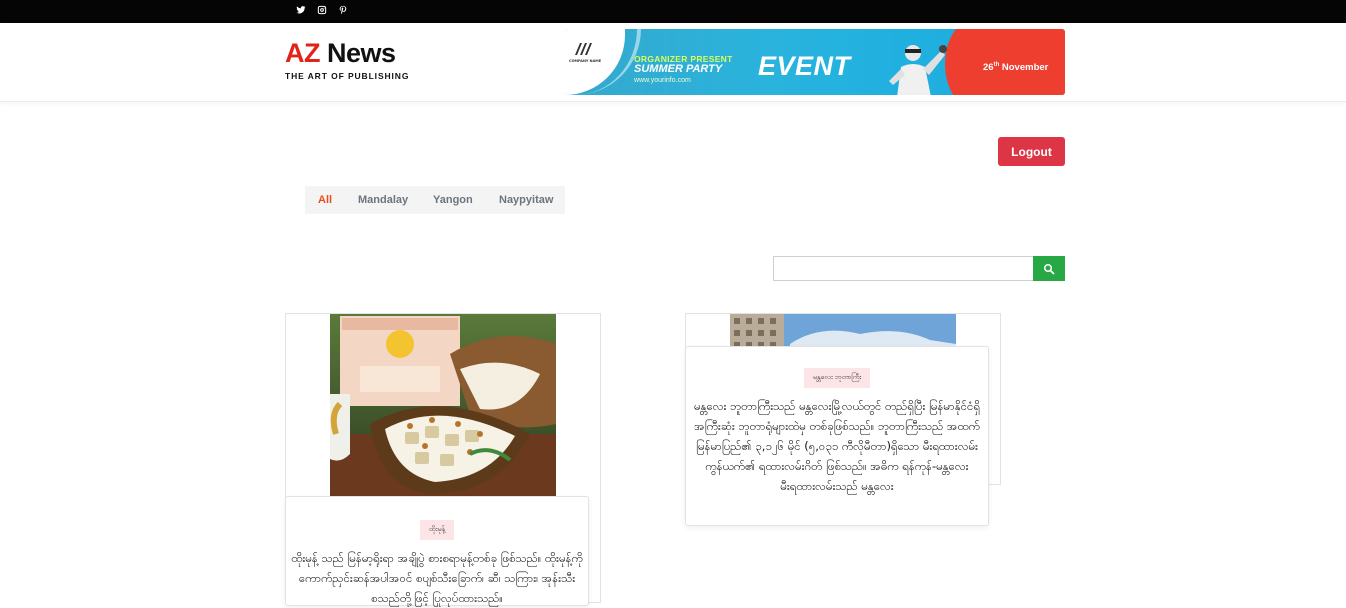  Describe the element at coordinates (678, 69) in the screenshot. I see `banner-title: SUMMER PARTY` at that location.